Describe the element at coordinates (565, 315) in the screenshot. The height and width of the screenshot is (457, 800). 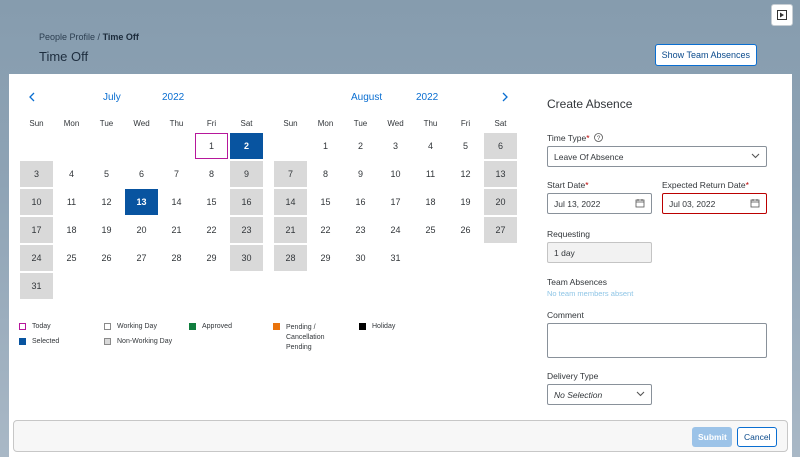
I see `comment-label: Comment` at that location.